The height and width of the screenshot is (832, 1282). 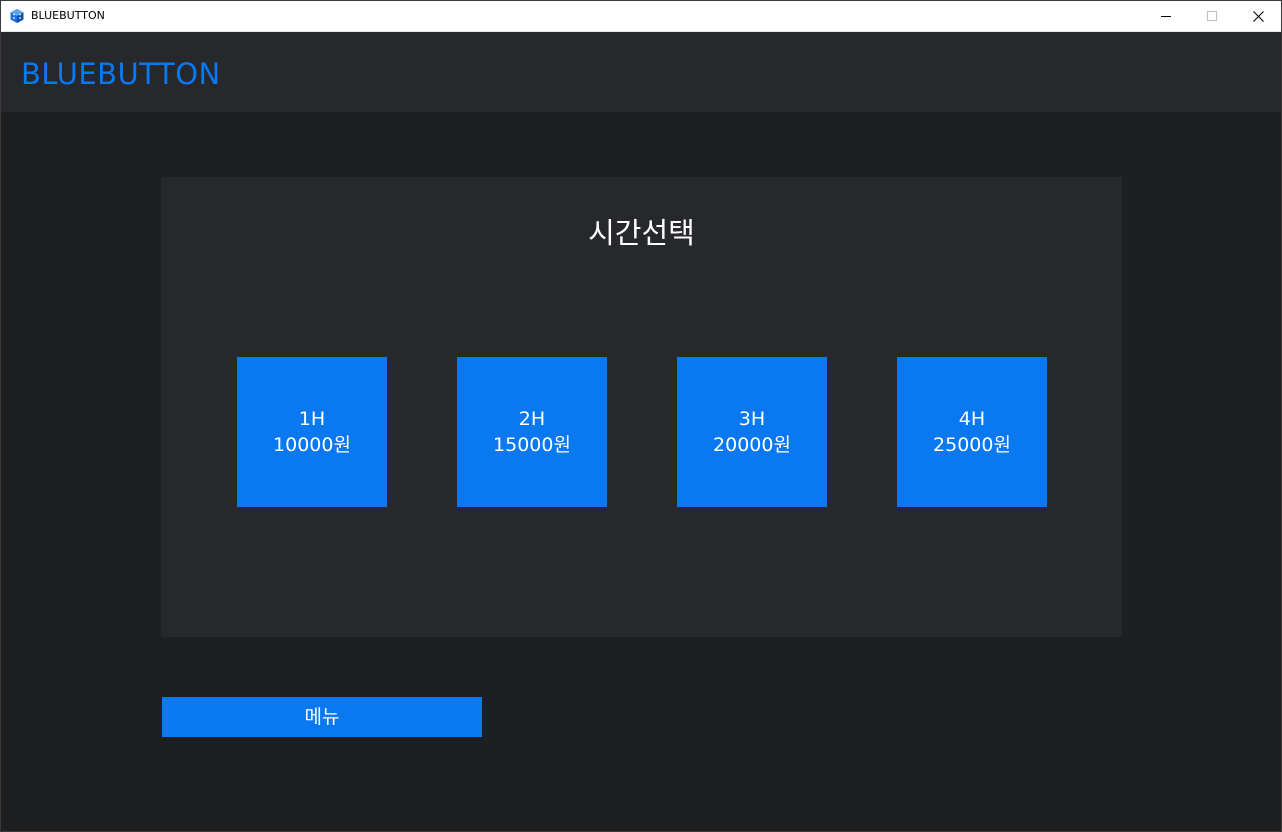 What do you see at coordinates (532, 445) in the screenshot?
I see `time-option-price: 15000원` at bounding box center [532, 445].